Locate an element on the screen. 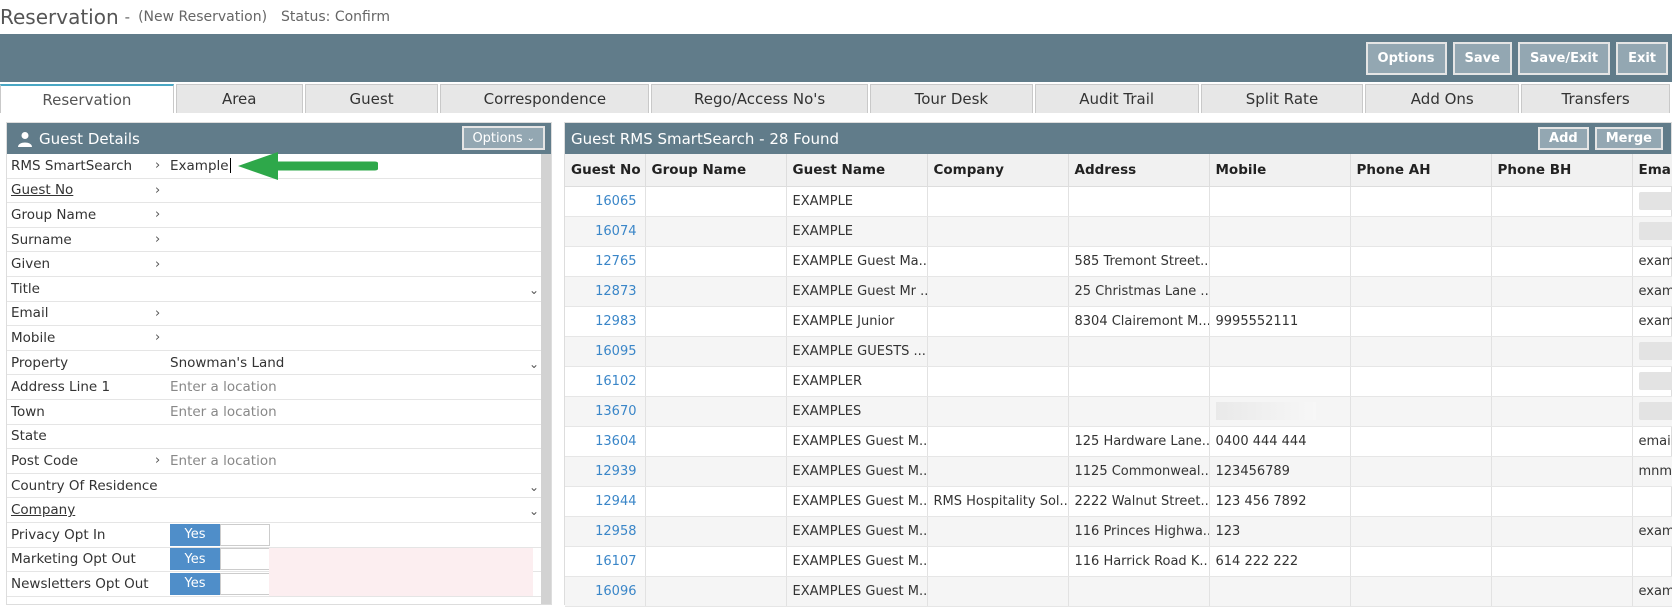 The width and height of the screenshot is (1672, 607). tab-guest: Guest is located at coordinates (372, 98).